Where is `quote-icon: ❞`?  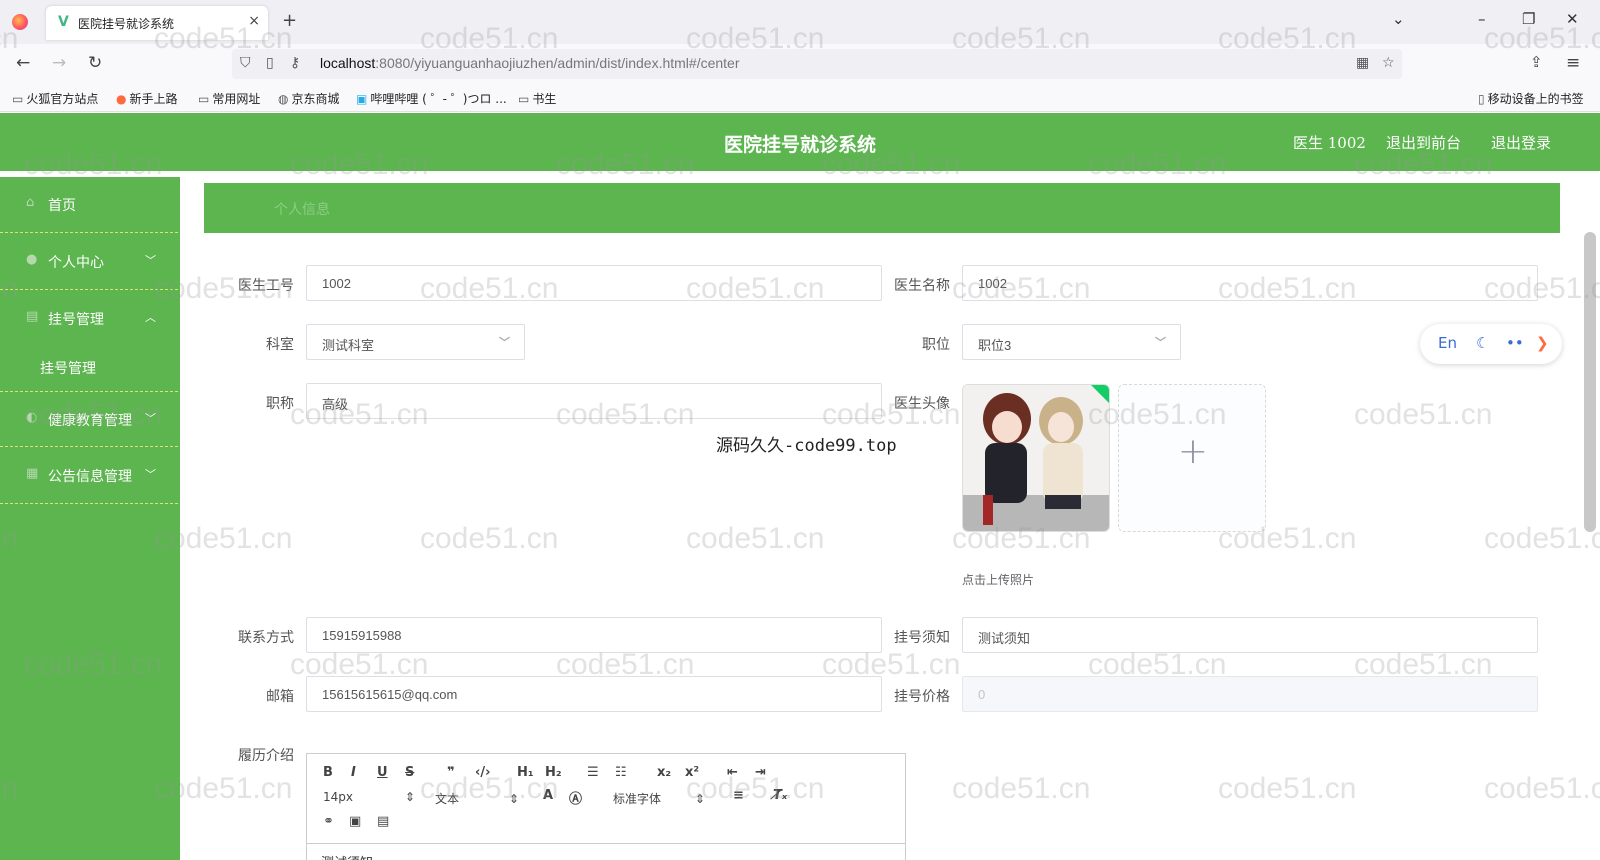 quote-icon: ❞ is located at coordinates (451, 772).